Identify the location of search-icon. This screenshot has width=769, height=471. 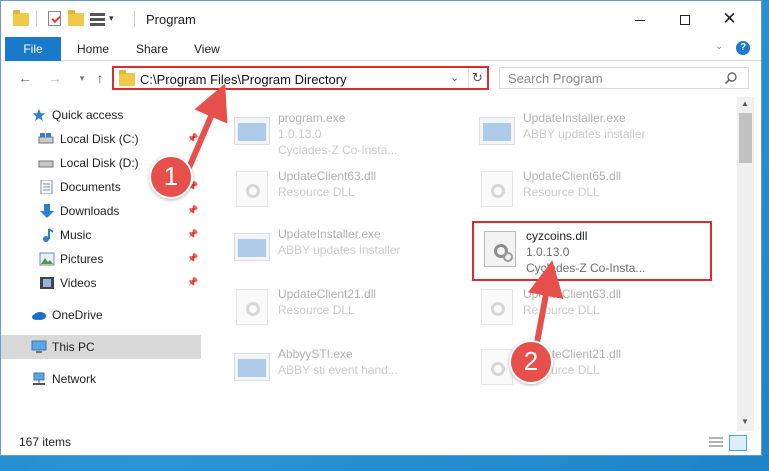
(731, 78).